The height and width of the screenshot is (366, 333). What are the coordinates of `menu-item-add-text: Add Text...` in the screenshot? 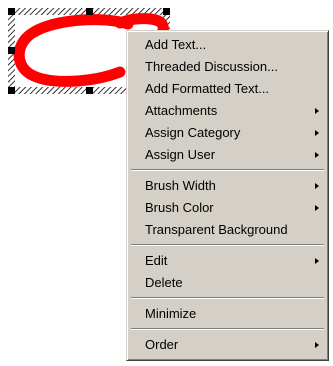 It's located at (227, 45).